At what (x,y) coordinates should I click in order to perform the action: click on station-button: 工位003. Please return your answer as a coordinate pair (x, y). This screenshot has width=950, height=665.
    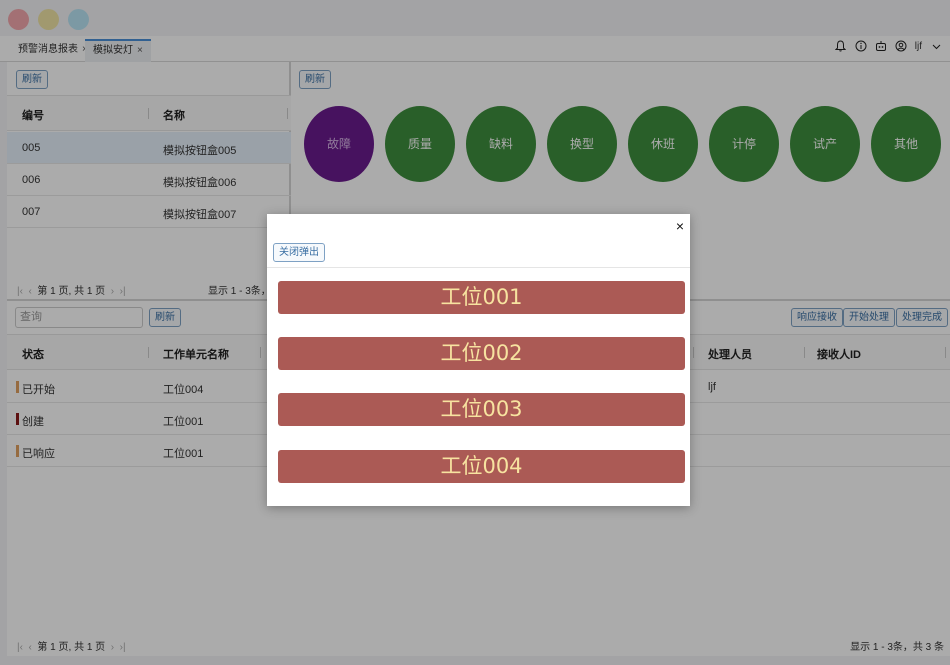
    Looking at the image, I should click on (481, 409).